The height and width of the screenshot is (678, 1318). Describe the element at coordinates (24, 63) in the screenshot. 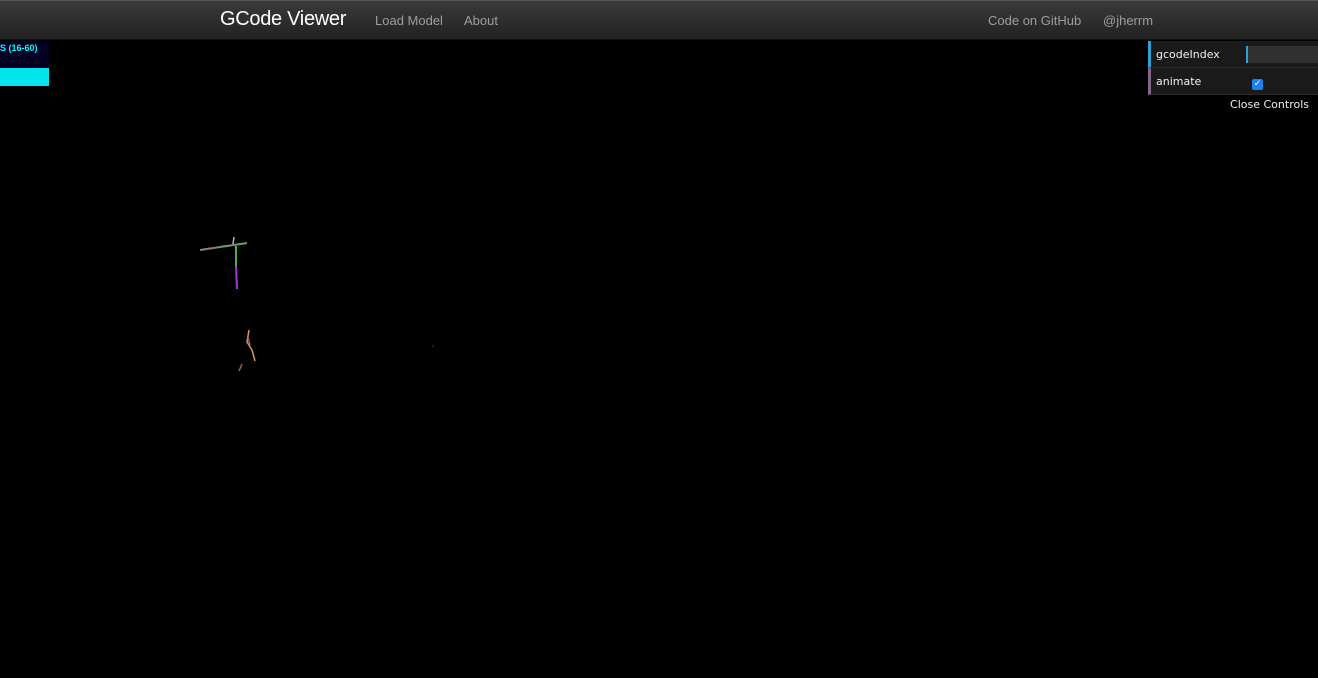

I see `fps-stats-panel: S (16-60)` at that location.